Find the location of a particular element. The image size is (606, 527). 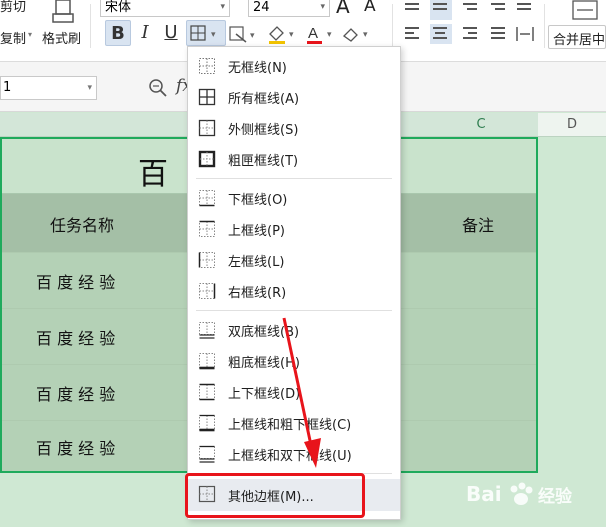

thick-box-border-icon is located at coordinates (207, 159).